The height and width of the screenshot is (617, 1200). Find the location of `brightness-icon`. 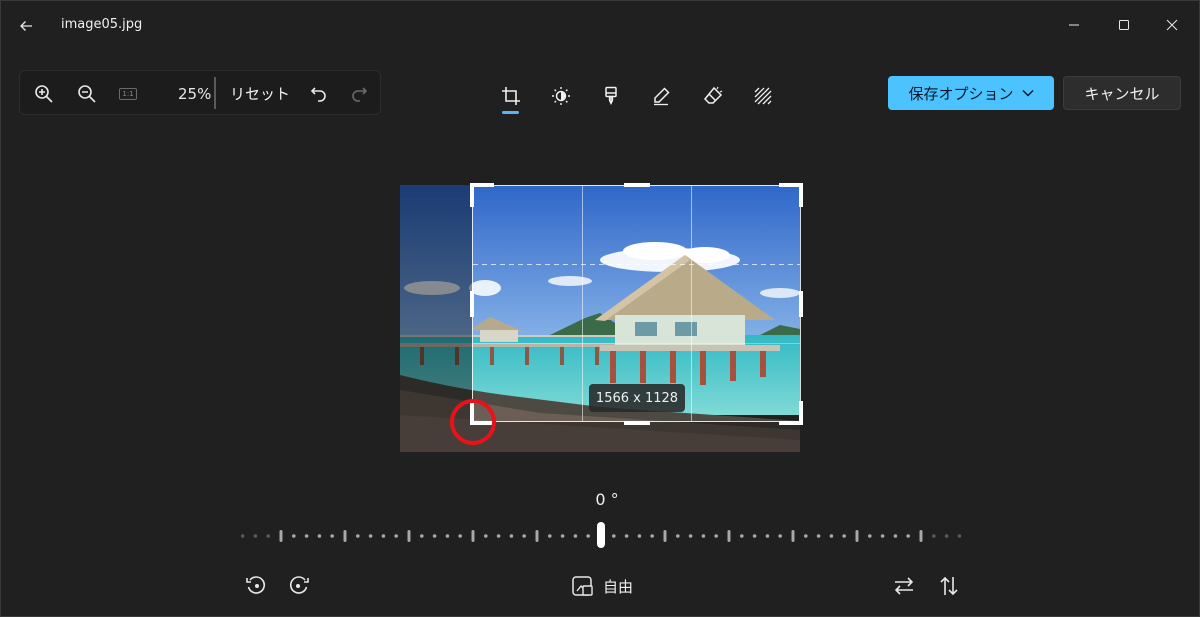

brightness-icon is located at coordinates (561, 96).